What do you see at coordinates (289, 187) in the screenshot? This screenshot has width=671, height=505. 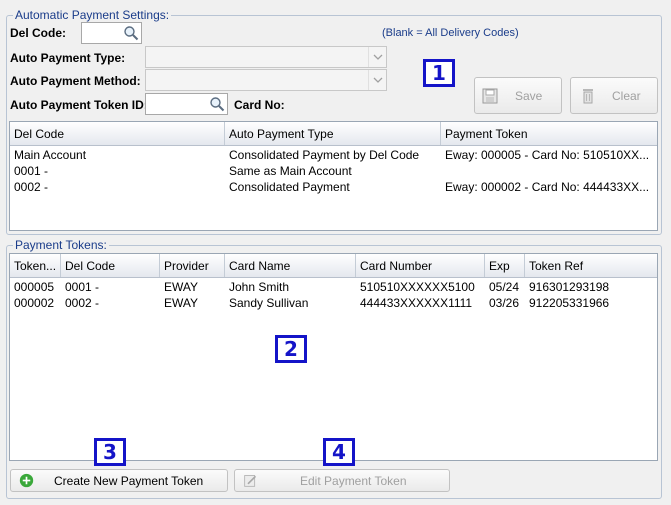 I see `table-cell: Consolidated Payment` at bounding box center [289, 187].